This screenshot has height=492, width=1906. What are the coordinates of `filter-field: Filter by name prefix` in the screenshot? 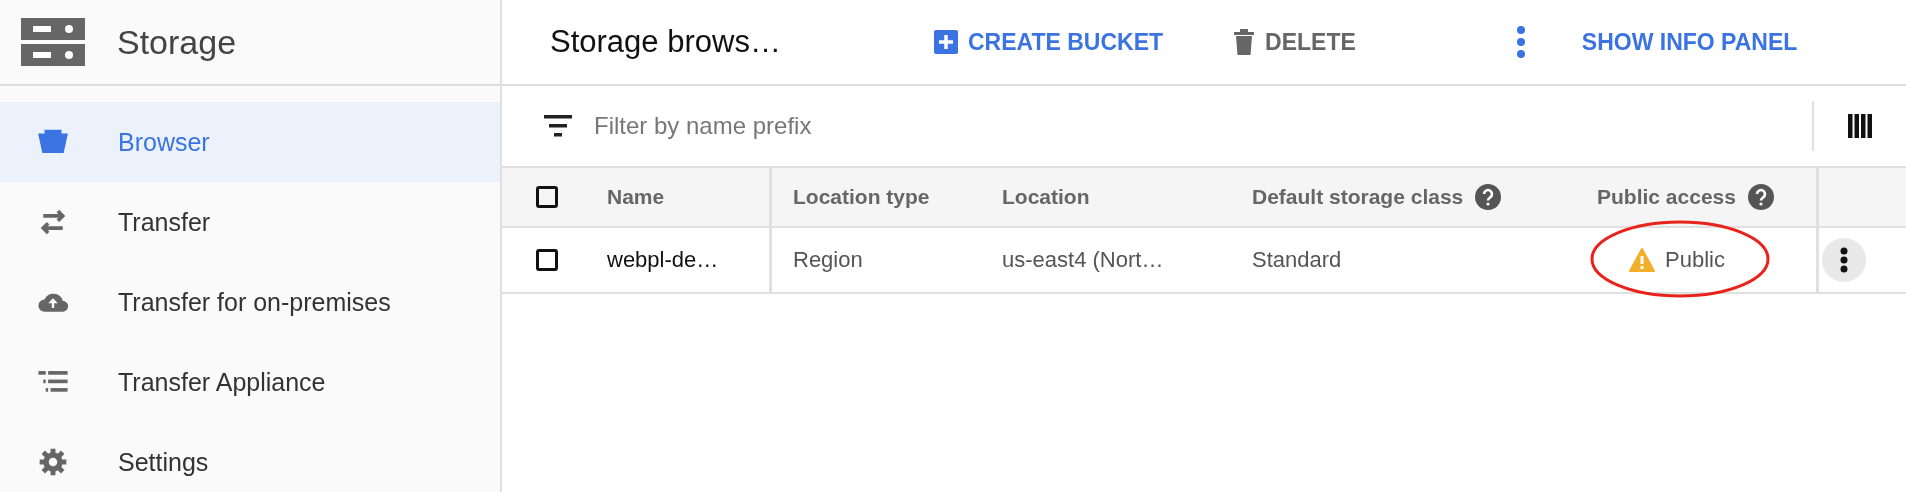 It's located at (1202, 126).